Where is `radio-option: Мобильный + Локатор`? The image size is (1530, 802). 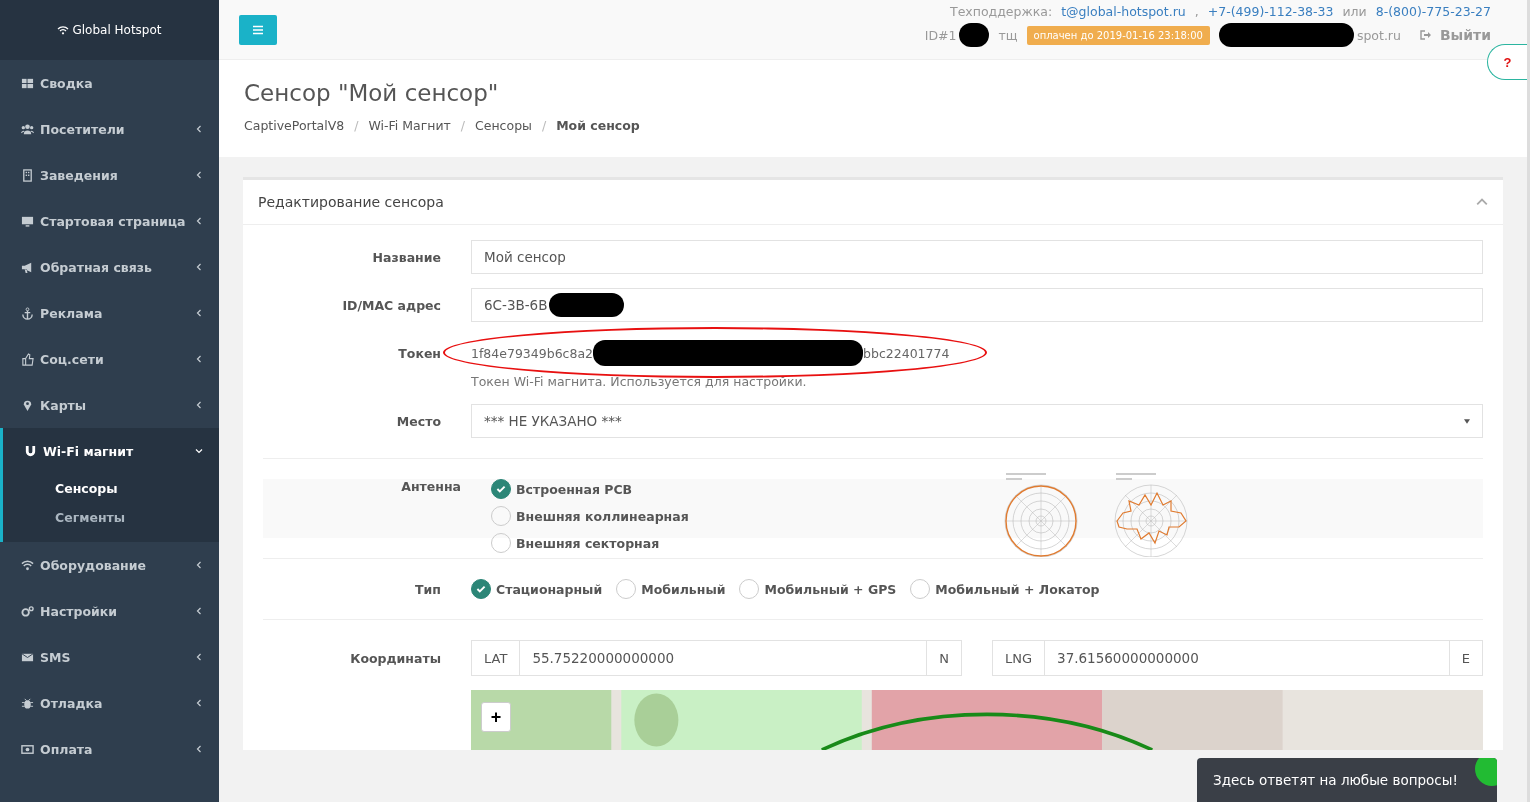
radio-option: Мобильный + Локатор is located at coordinates (1005, 589).